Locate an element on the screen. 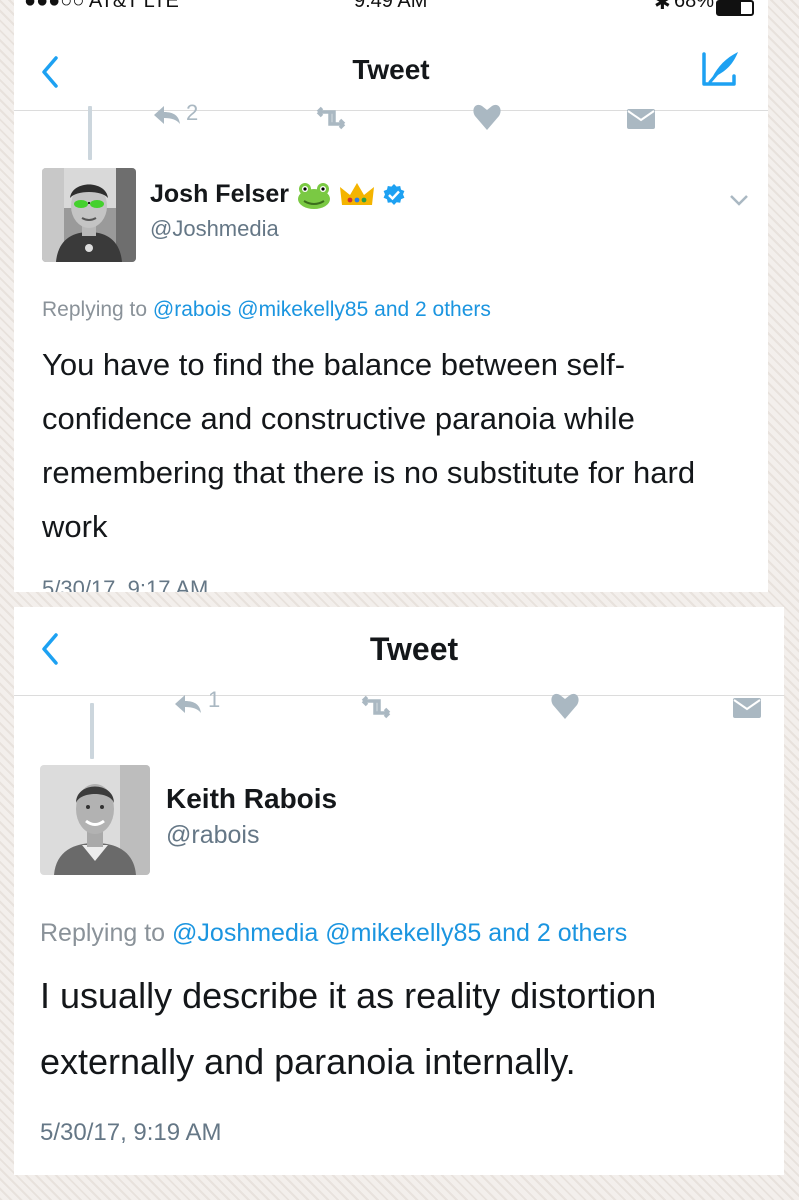 This screenshot has width=799, height=1200. action-bar: 2 is located at coordinates (391, 117).